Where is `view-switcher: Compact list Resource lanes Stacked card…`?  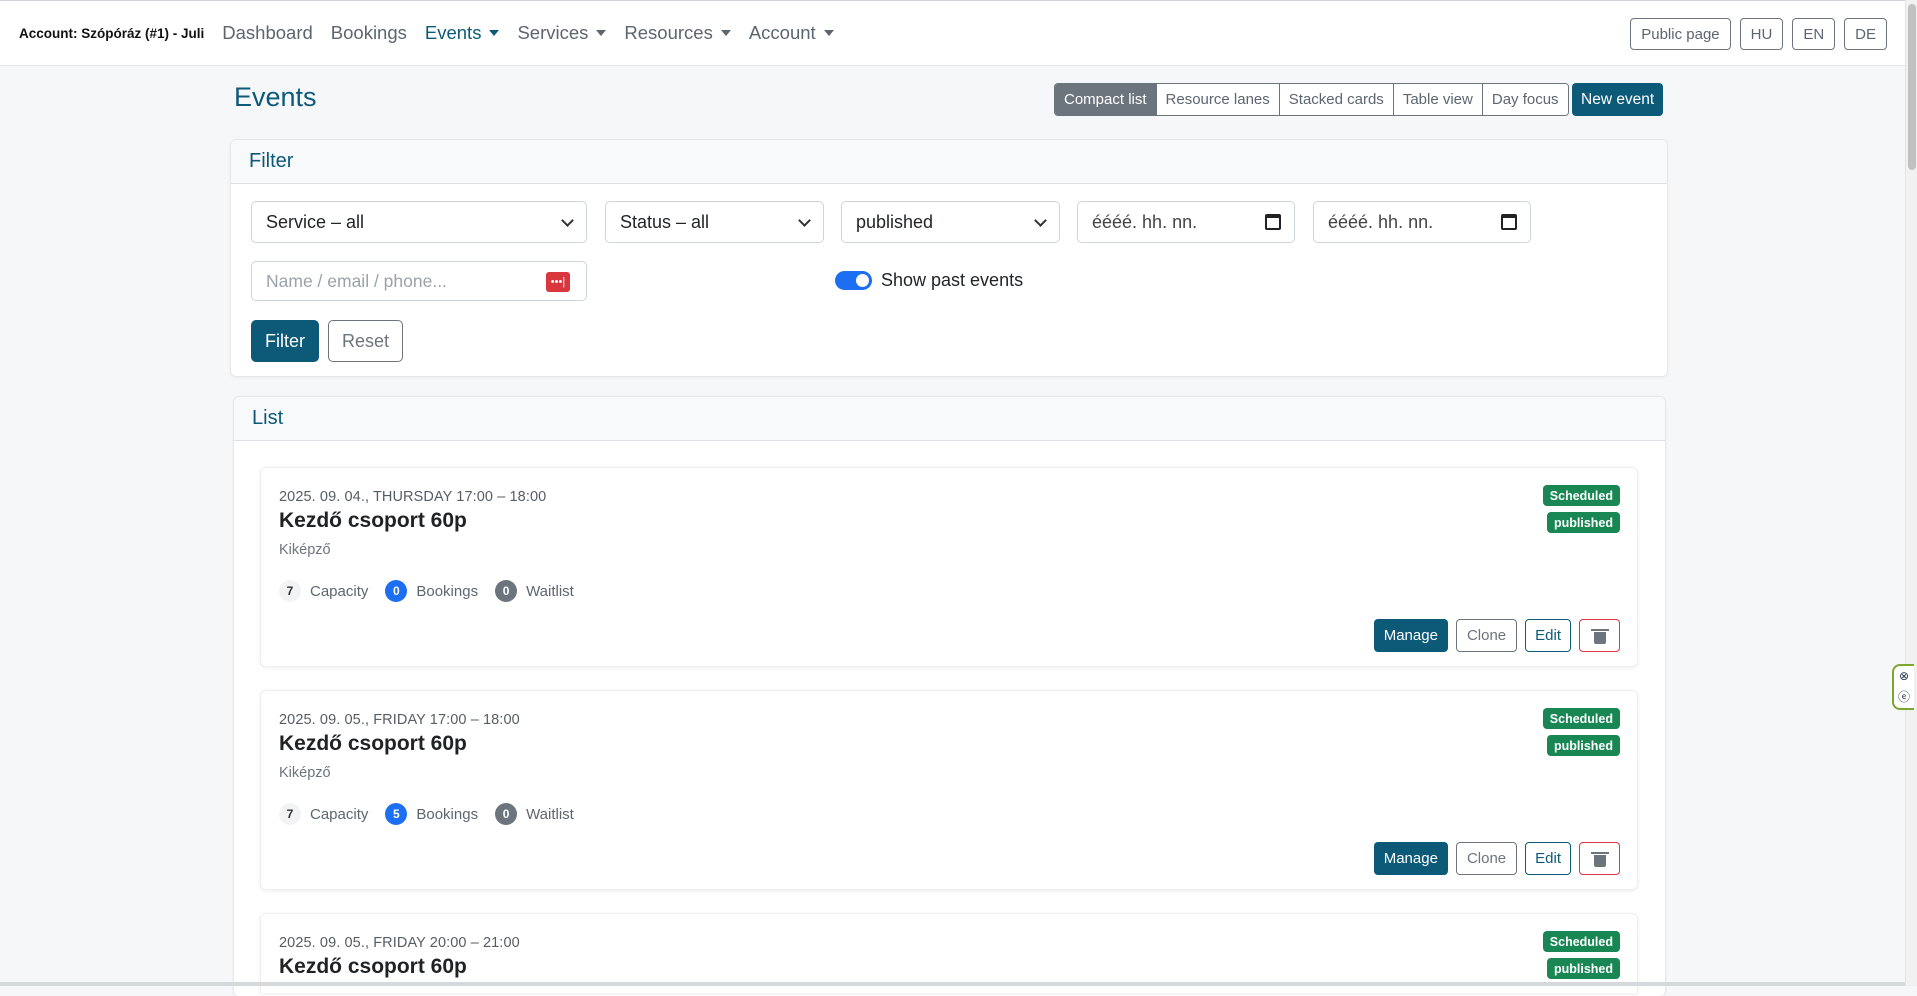 view-switcher: Compact list Resource lanes Stacked card… is located at coordinates (1311, 99).